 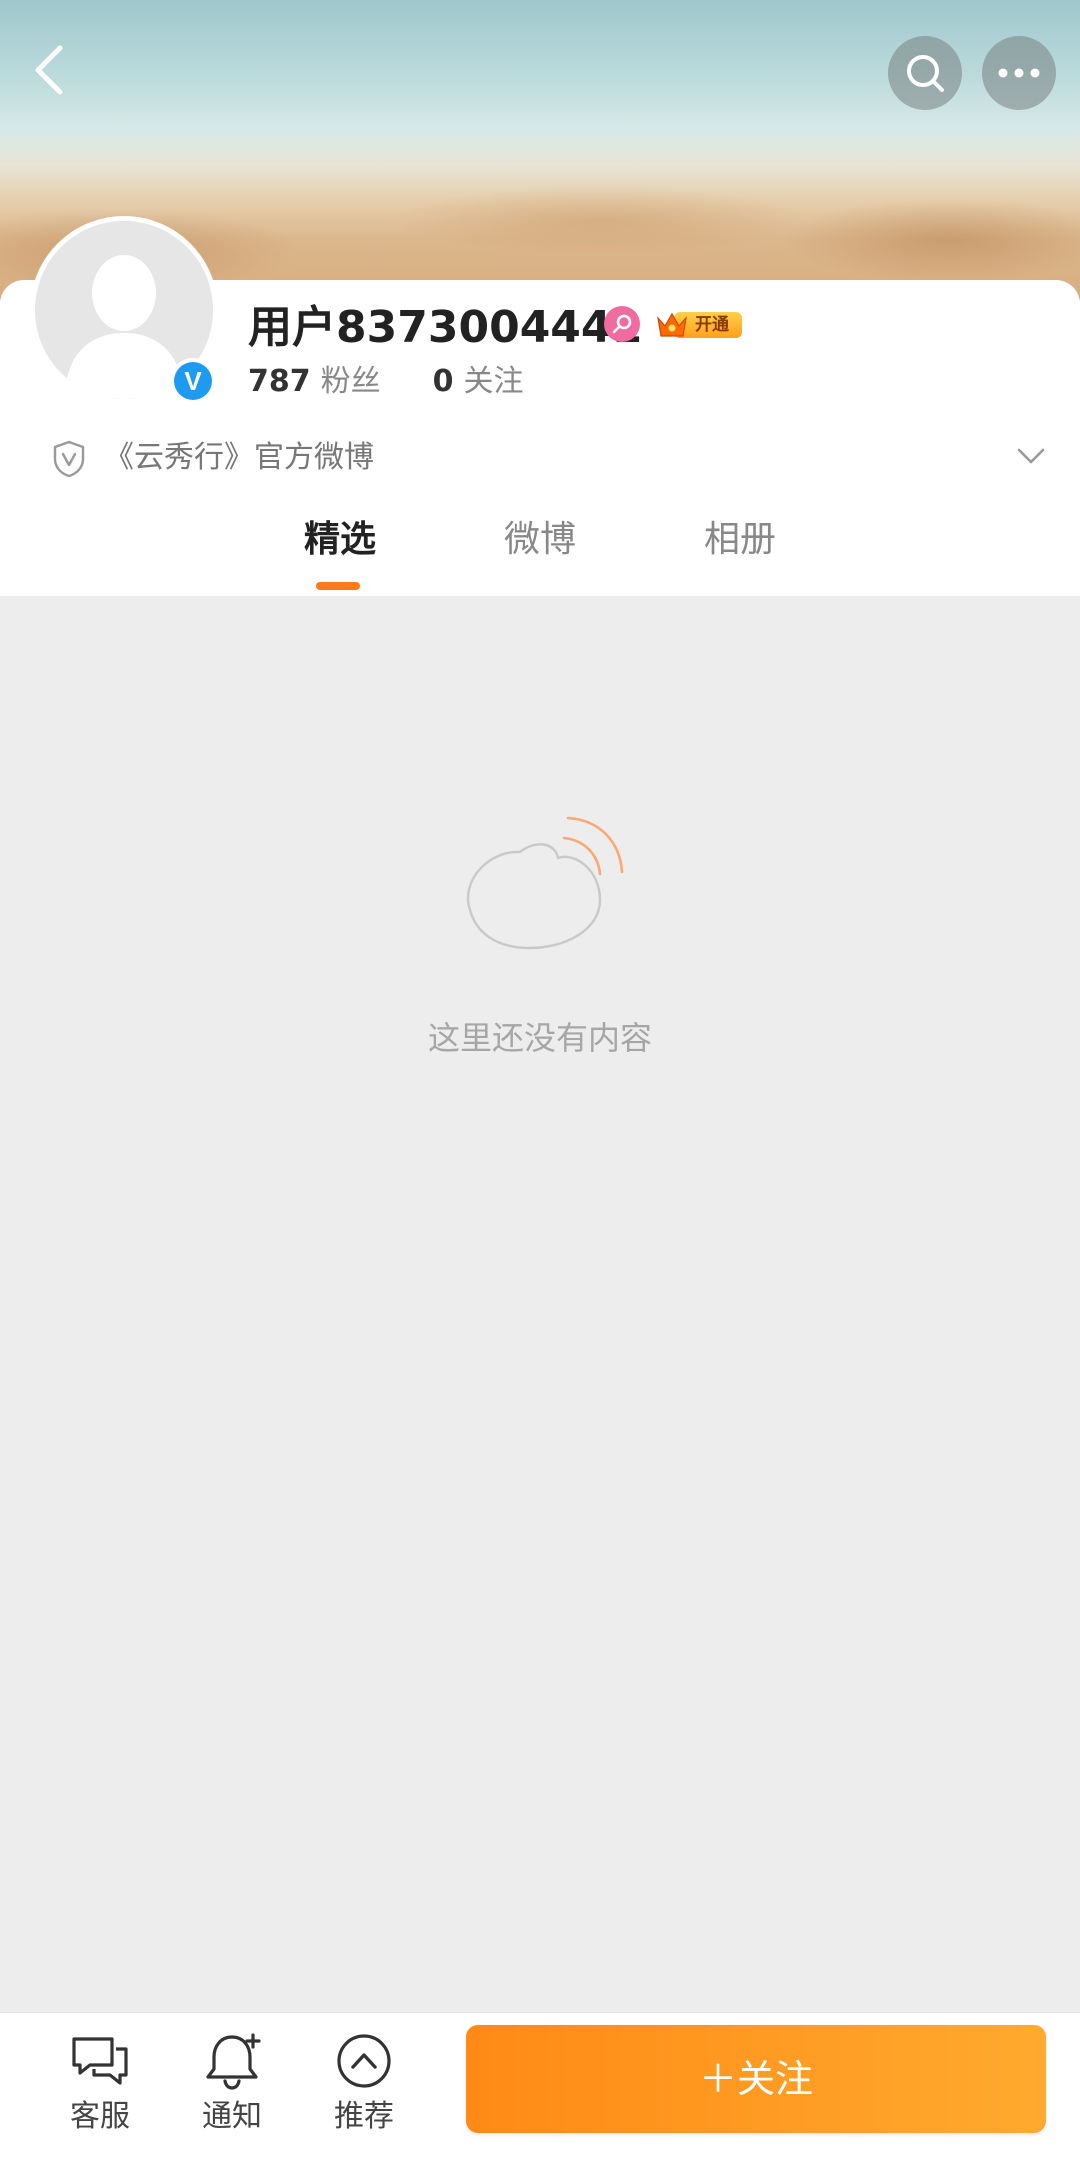 I want to click on more-button, so click(x=1019, y=73).